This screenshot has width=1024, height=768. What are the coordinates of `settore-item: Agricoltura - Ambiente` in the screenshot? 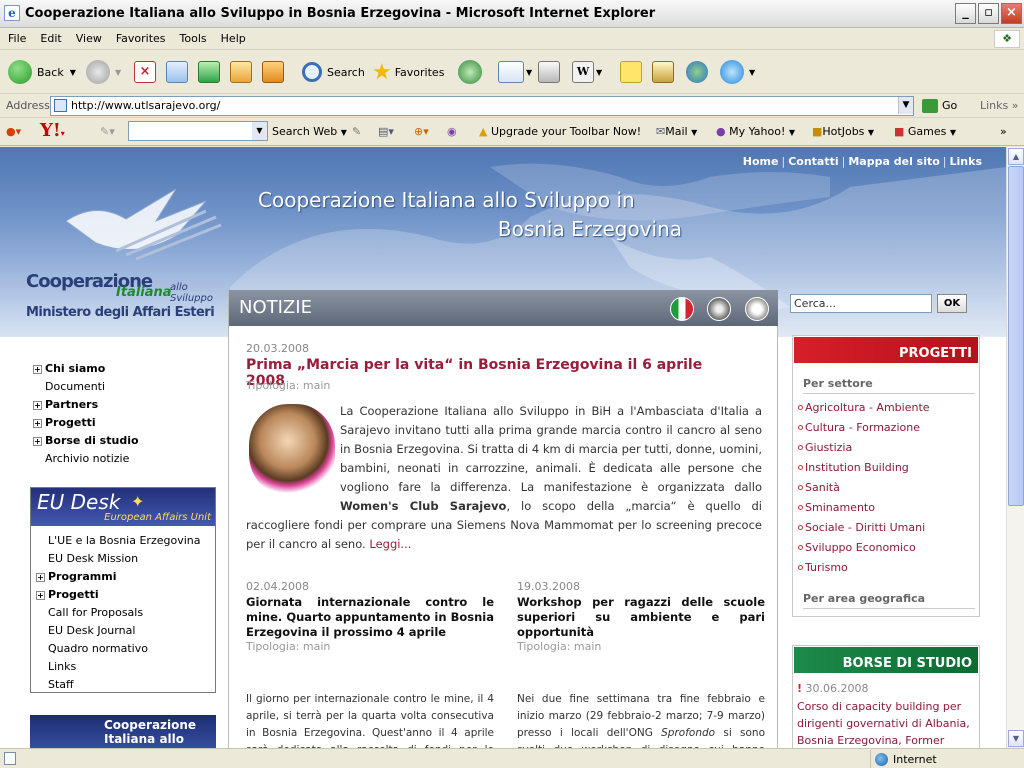 It's located at (864, 408).